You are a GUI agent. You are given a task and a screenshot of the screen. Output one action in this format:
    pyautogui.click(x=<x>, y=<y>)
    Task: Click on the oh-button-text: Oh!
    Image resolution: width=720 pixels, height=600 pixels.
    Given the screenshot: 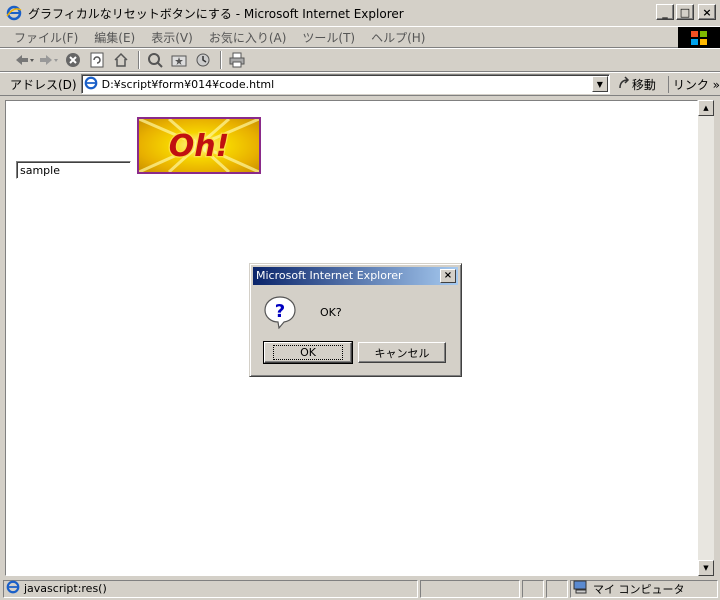 What is the action you would take?
    pyautogui.click(x=199, y=146)
    